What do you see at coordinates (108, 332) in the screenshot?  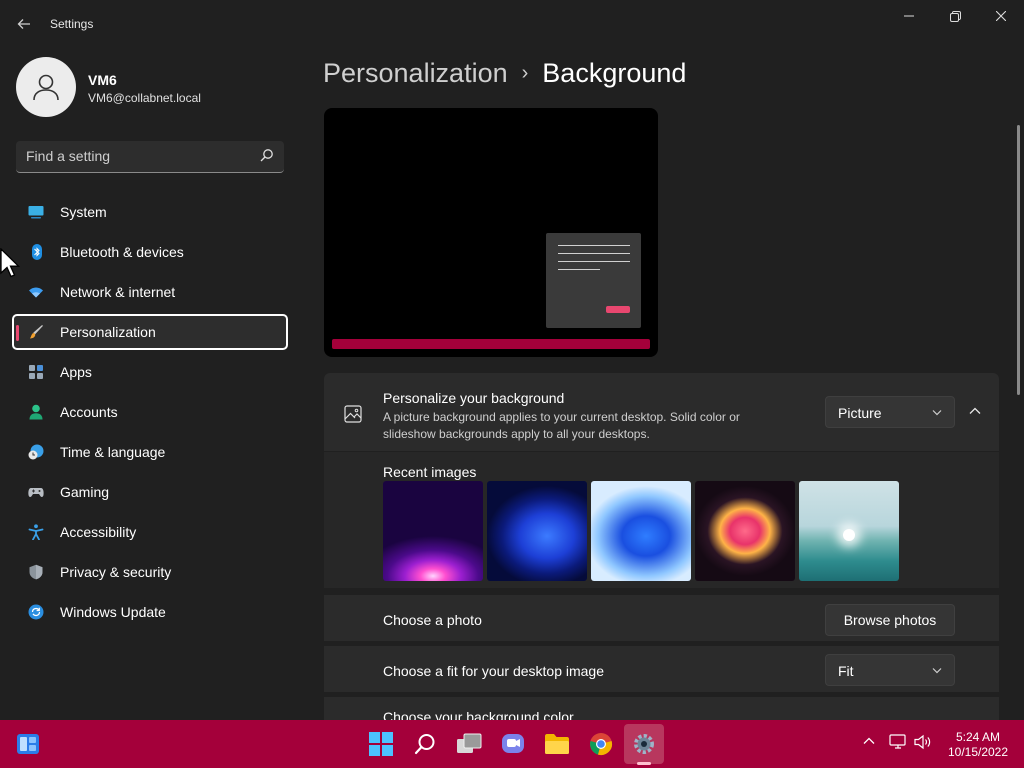 I see `sidebar-item-label: Personalization` at bounding box center [108, 332].